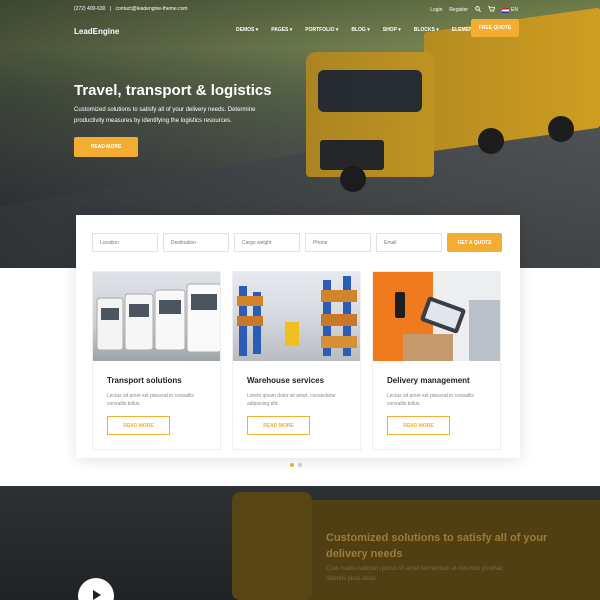 Image resolution: width=600 pixels, height=600 pixels. Describe the element at coordinates (286, 380) in the screenshot. I see `card-title: Warehouse services` at that location.